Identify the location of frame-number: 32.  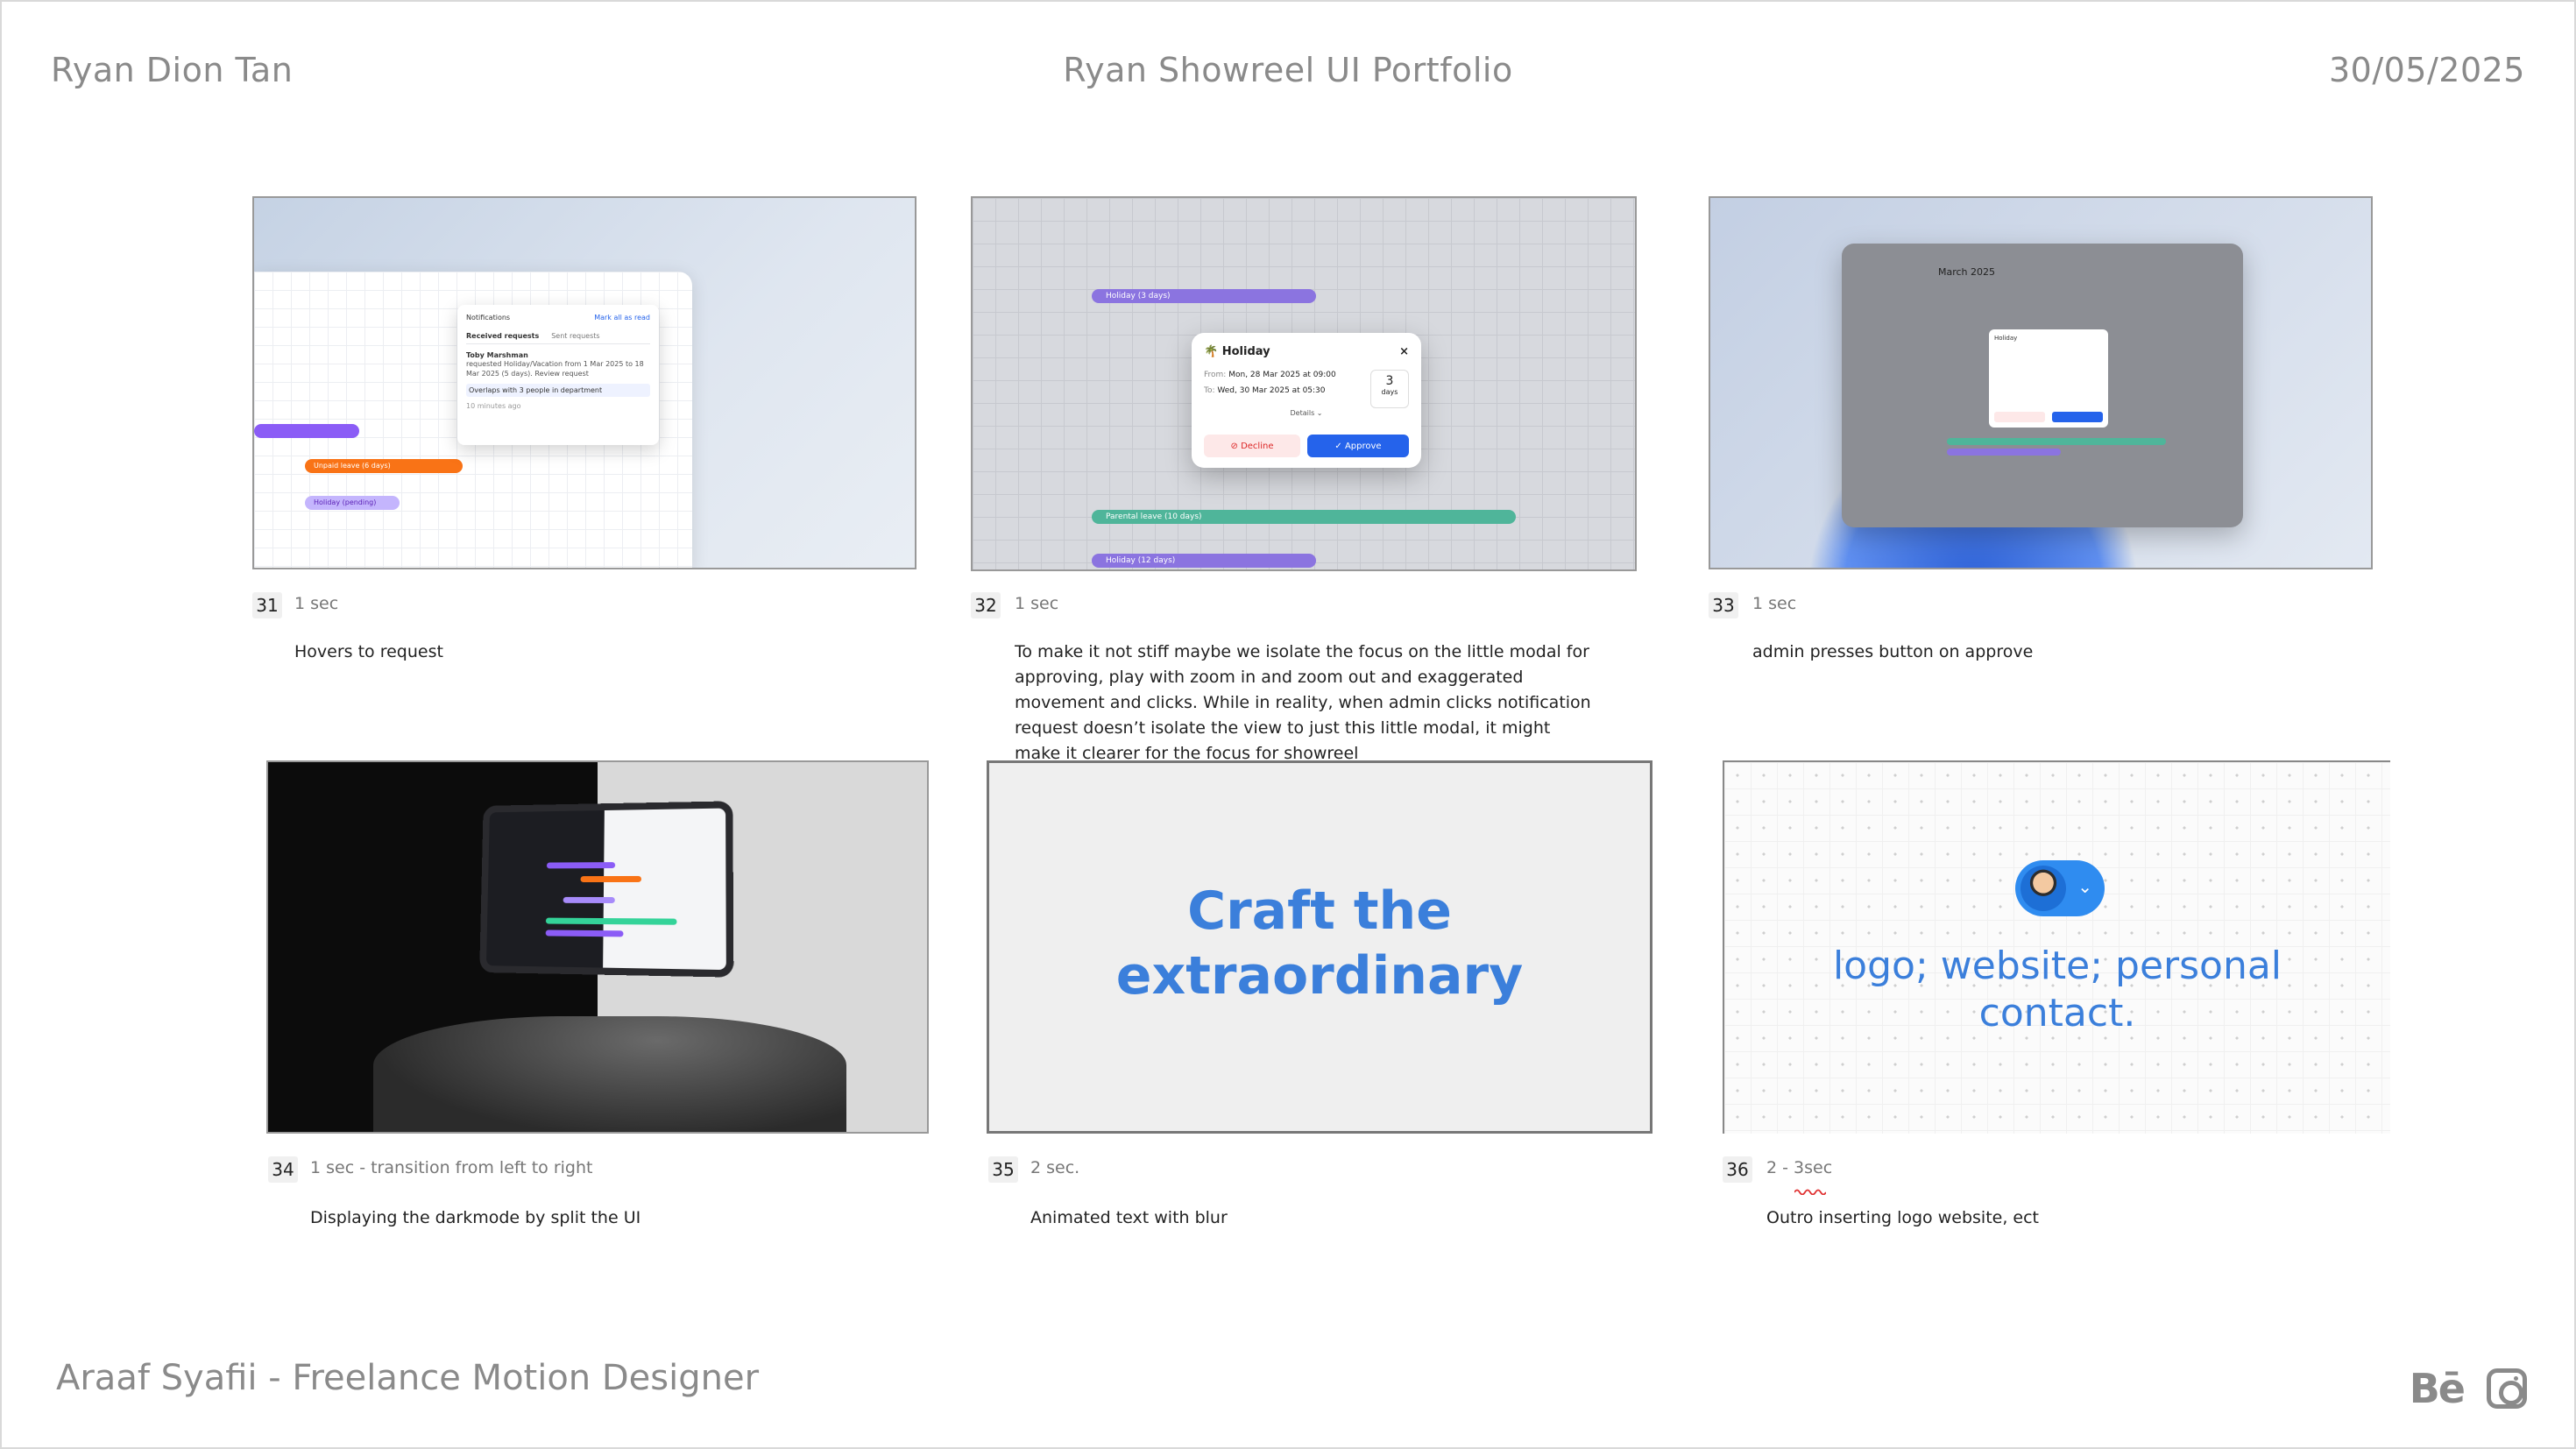
(986, 605).